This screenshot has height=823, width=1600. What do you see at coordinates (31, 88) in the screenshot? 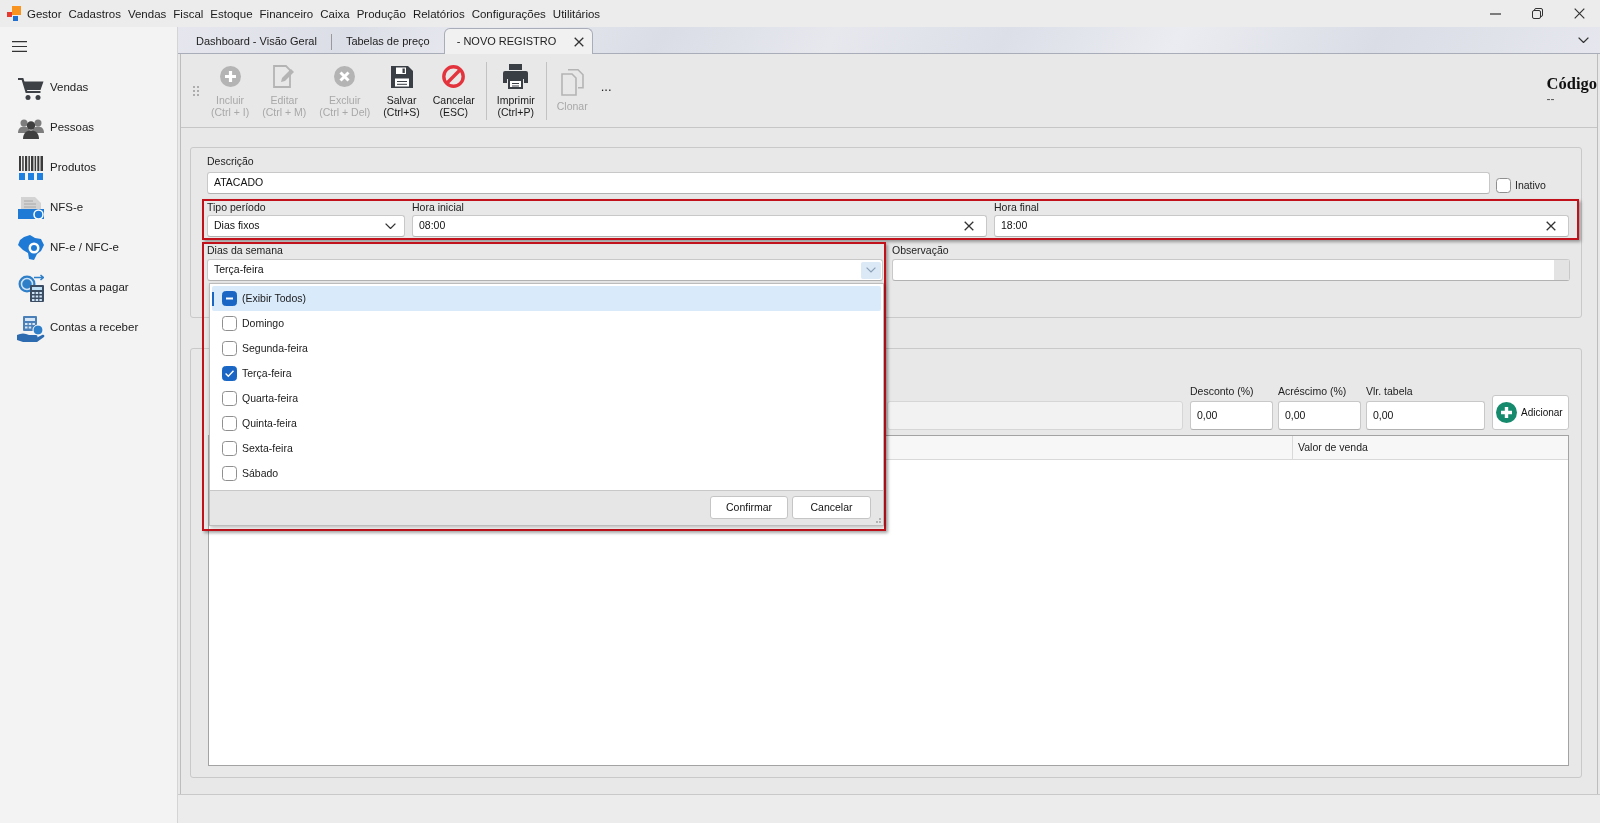
I see `cart-icon` at bounding box center [31, 88].